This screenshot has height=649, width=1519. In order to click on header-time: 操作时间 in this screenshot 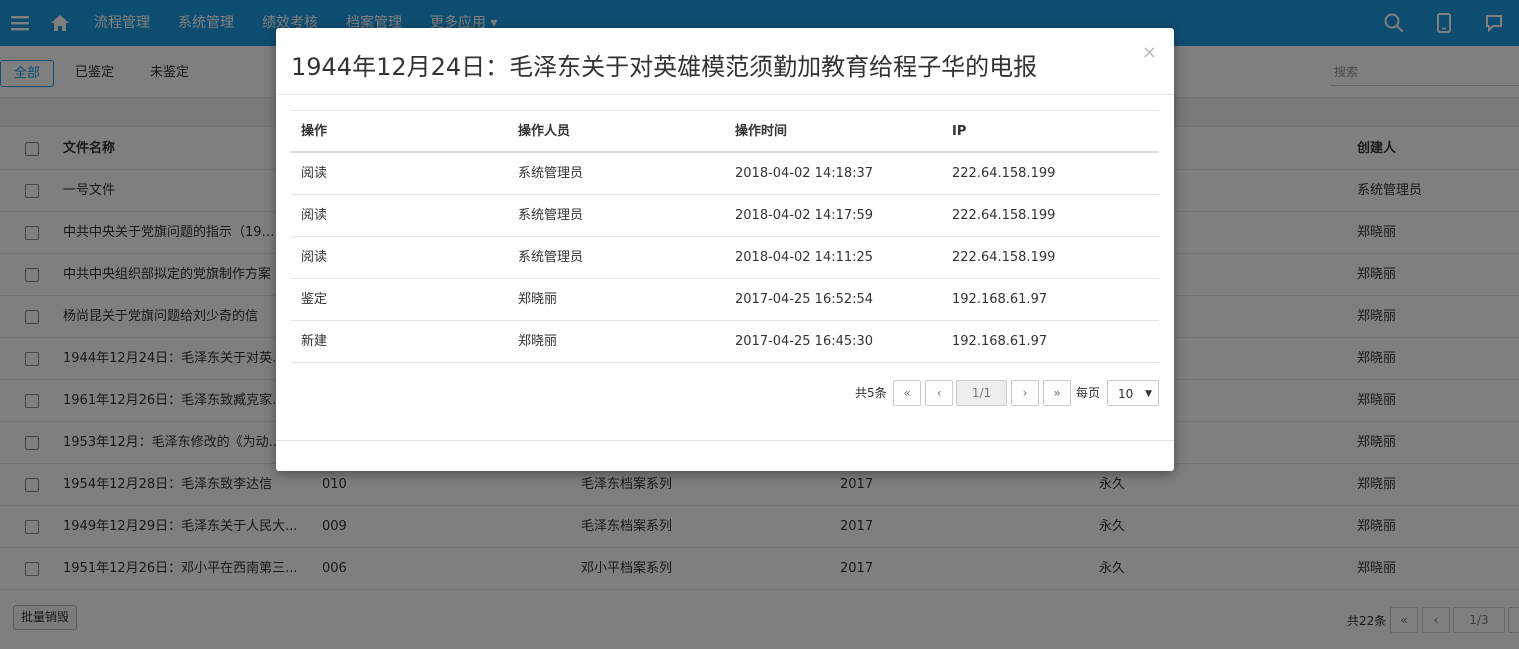, I will do `click(761, 131)`.